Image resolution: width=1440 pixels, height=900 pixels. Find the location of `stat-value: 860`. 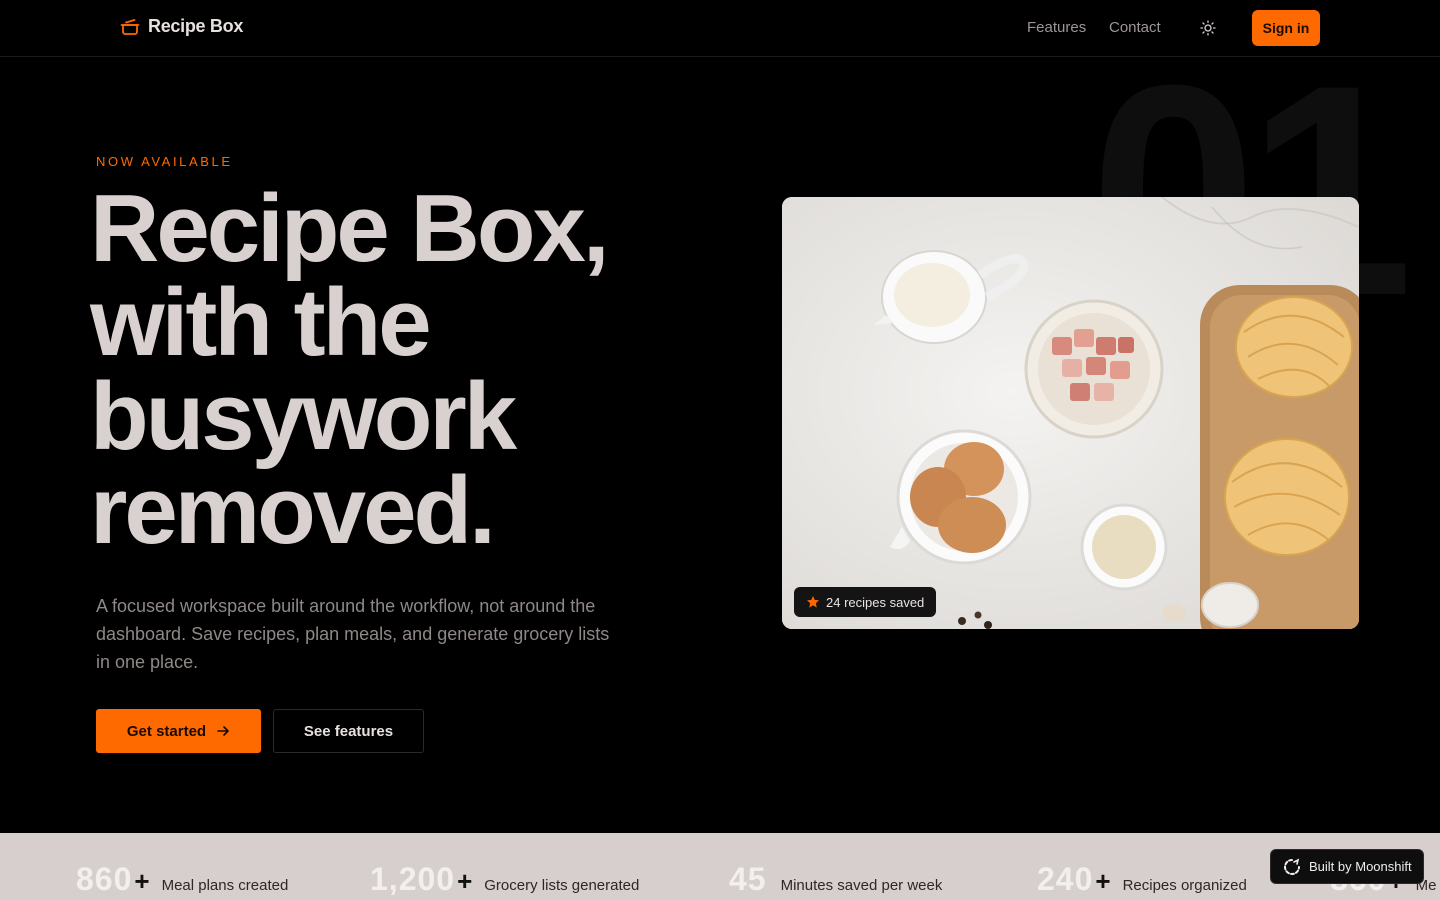

stat-value: 860 is located at coordinates (104, 879).